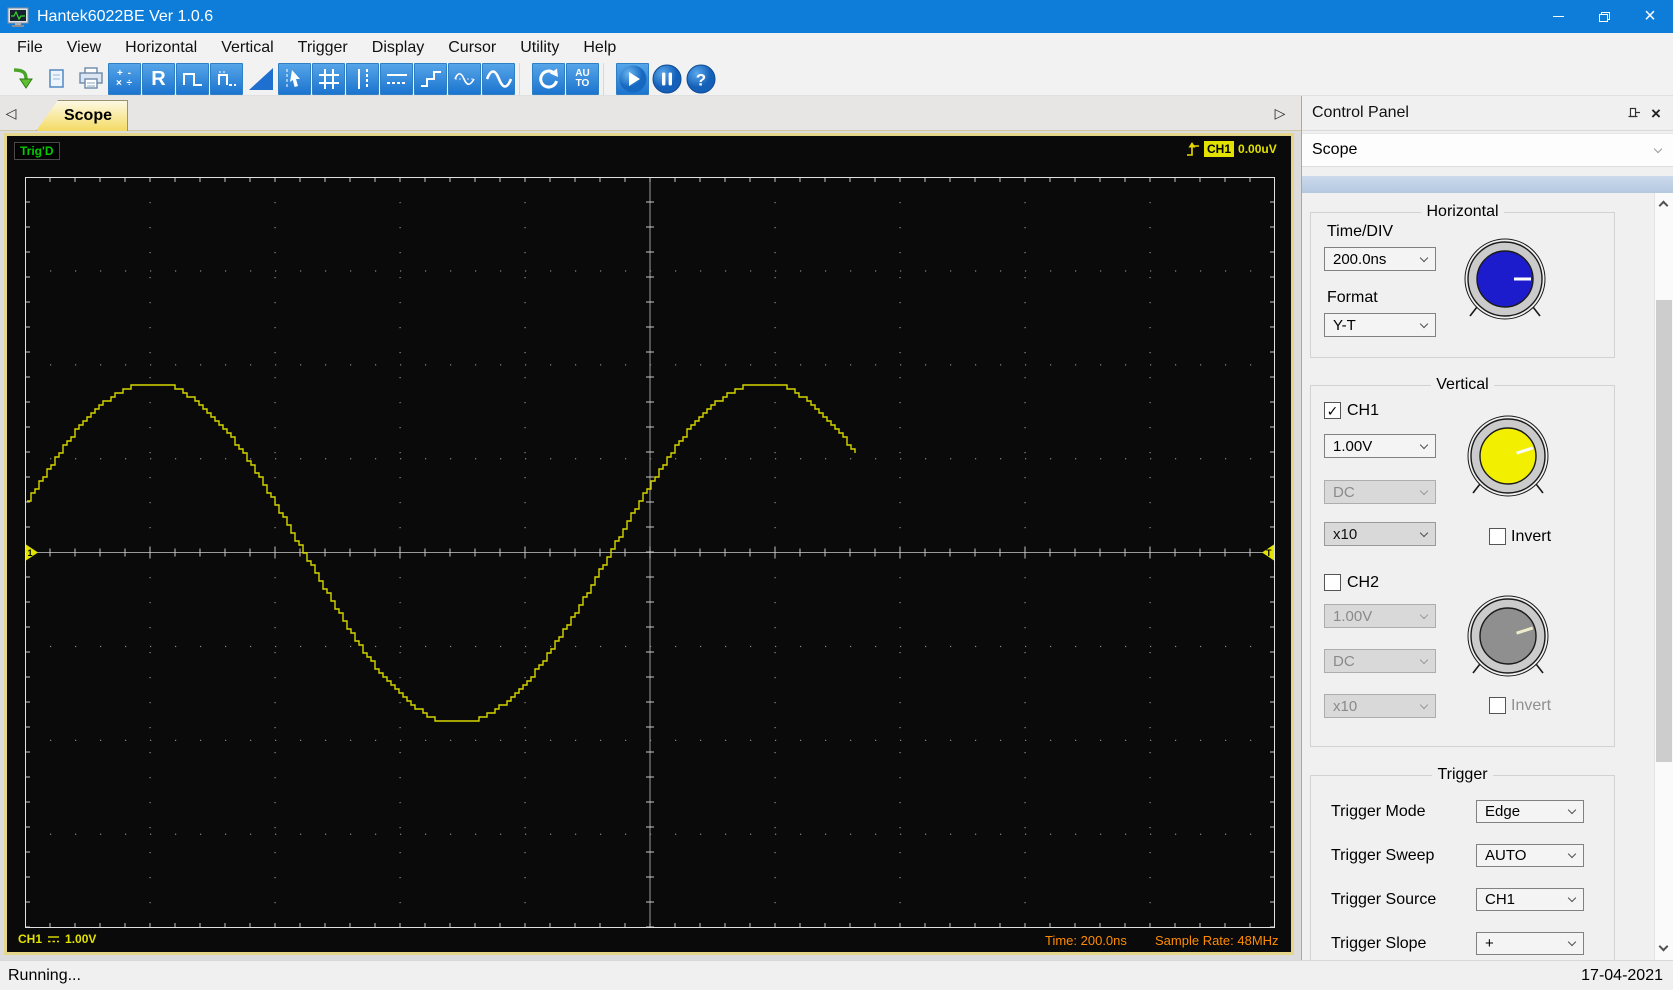  I want to click on format-label: Format, so click(1352, 297).